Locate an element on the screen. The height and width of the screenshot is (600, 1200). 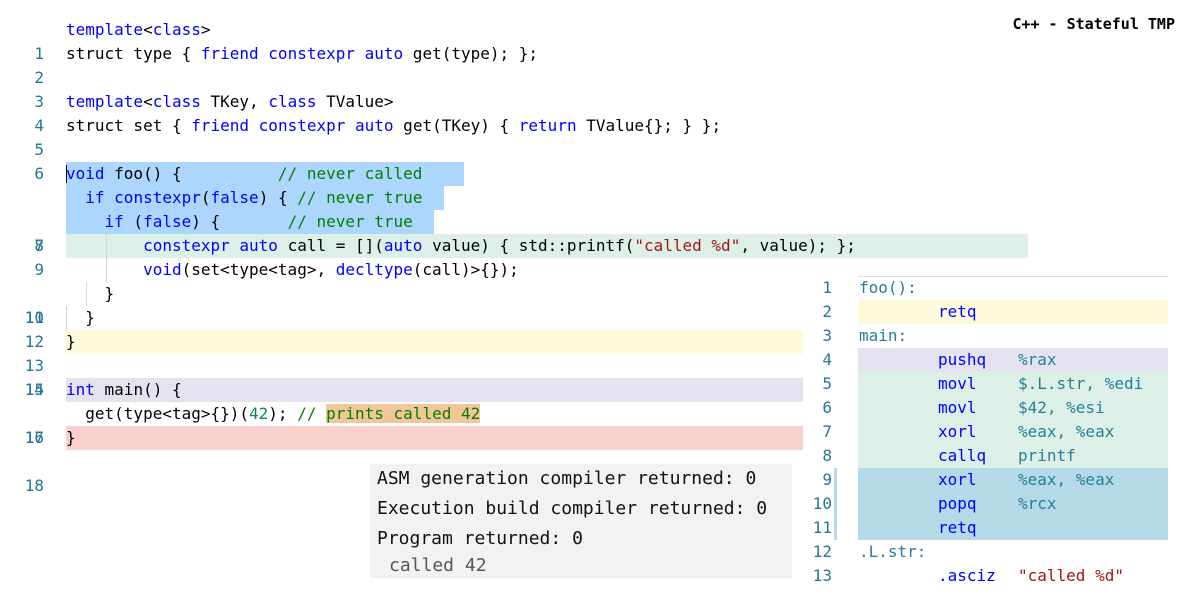
asm-instruction: callq is located at coordinates (962, 455).